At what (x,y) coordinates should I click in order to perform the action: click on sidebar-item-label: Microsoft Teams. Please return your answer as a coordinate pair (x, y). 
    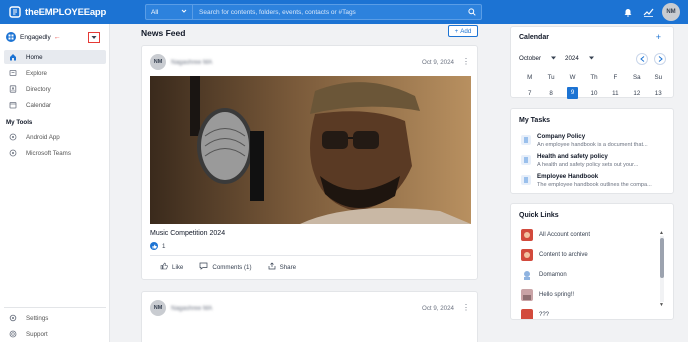
    Looking at the image, I should click on (48, 153).